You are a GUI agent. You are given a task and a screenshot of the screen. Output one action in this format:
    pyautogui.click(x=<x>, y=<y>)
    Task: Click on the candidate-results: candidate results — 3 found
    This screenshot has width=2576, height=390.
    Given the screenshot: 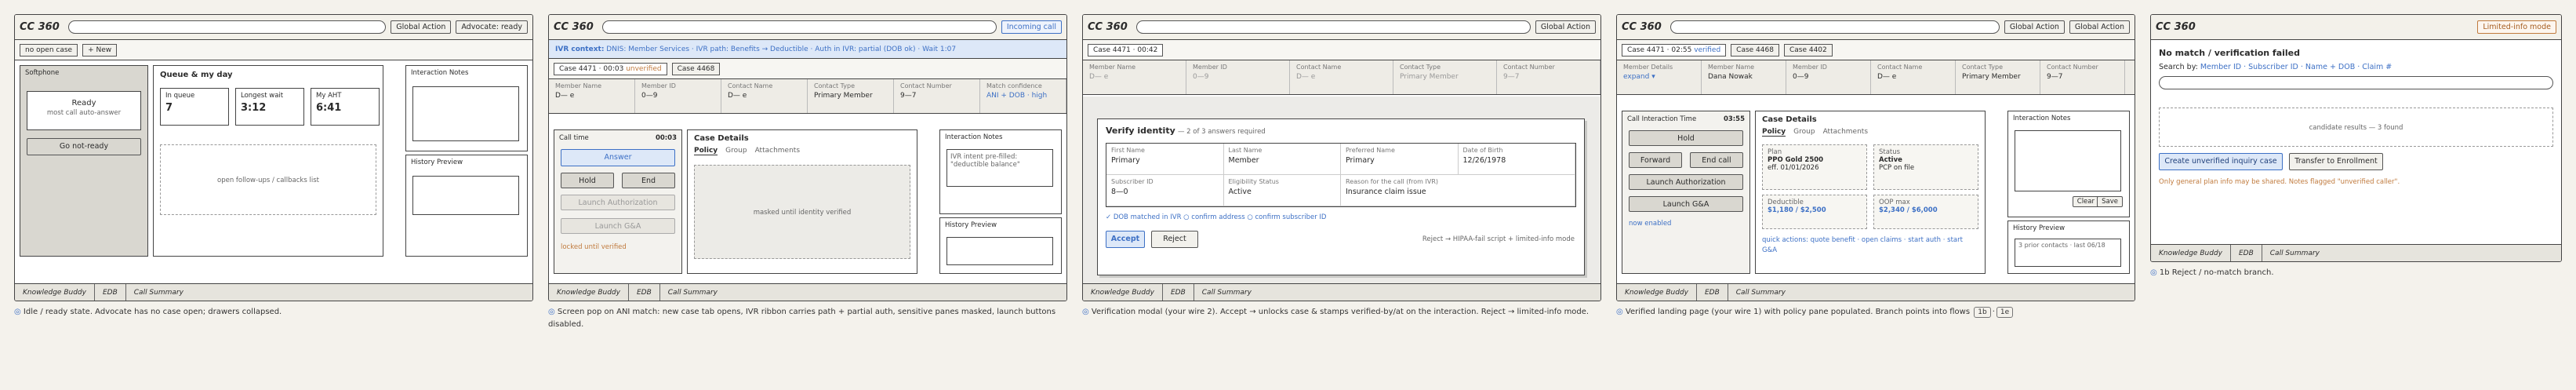 What is the action you would take?
    pyautogui.click(x=2356, y=127)
    